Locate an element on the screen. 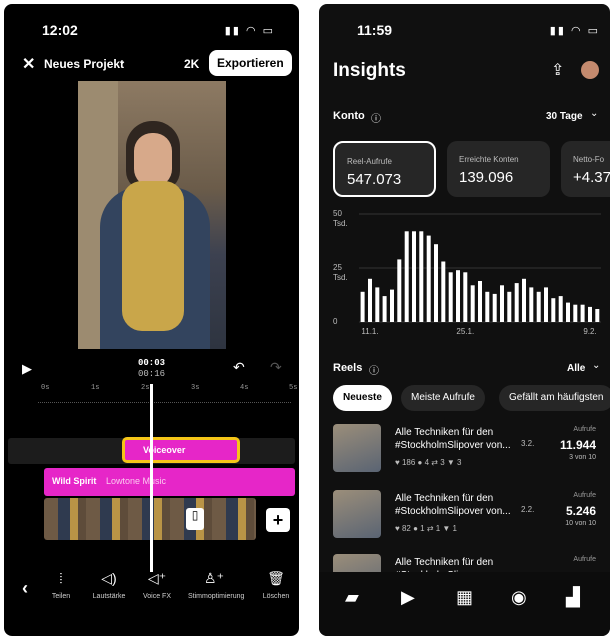  time-total: 00:16 is located at coordinates (152, 374).